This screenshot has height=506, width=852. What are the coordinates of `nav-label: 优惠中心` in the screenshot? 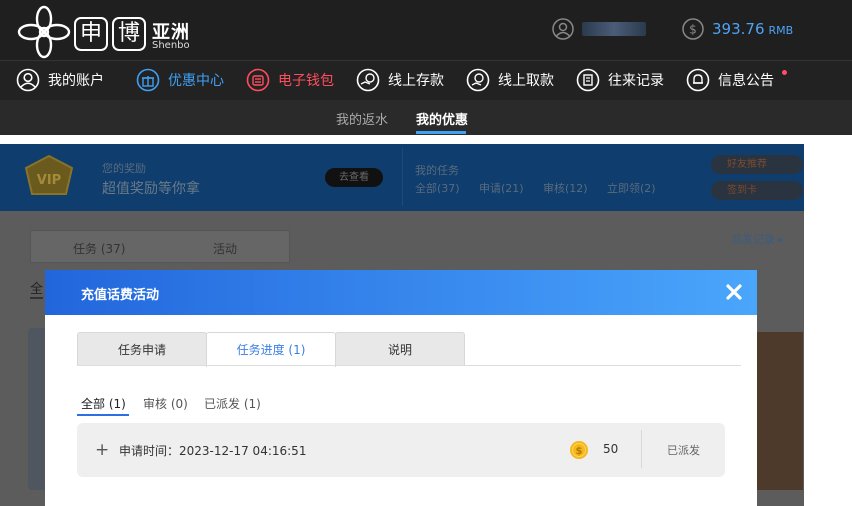 It's located at (196, 81).